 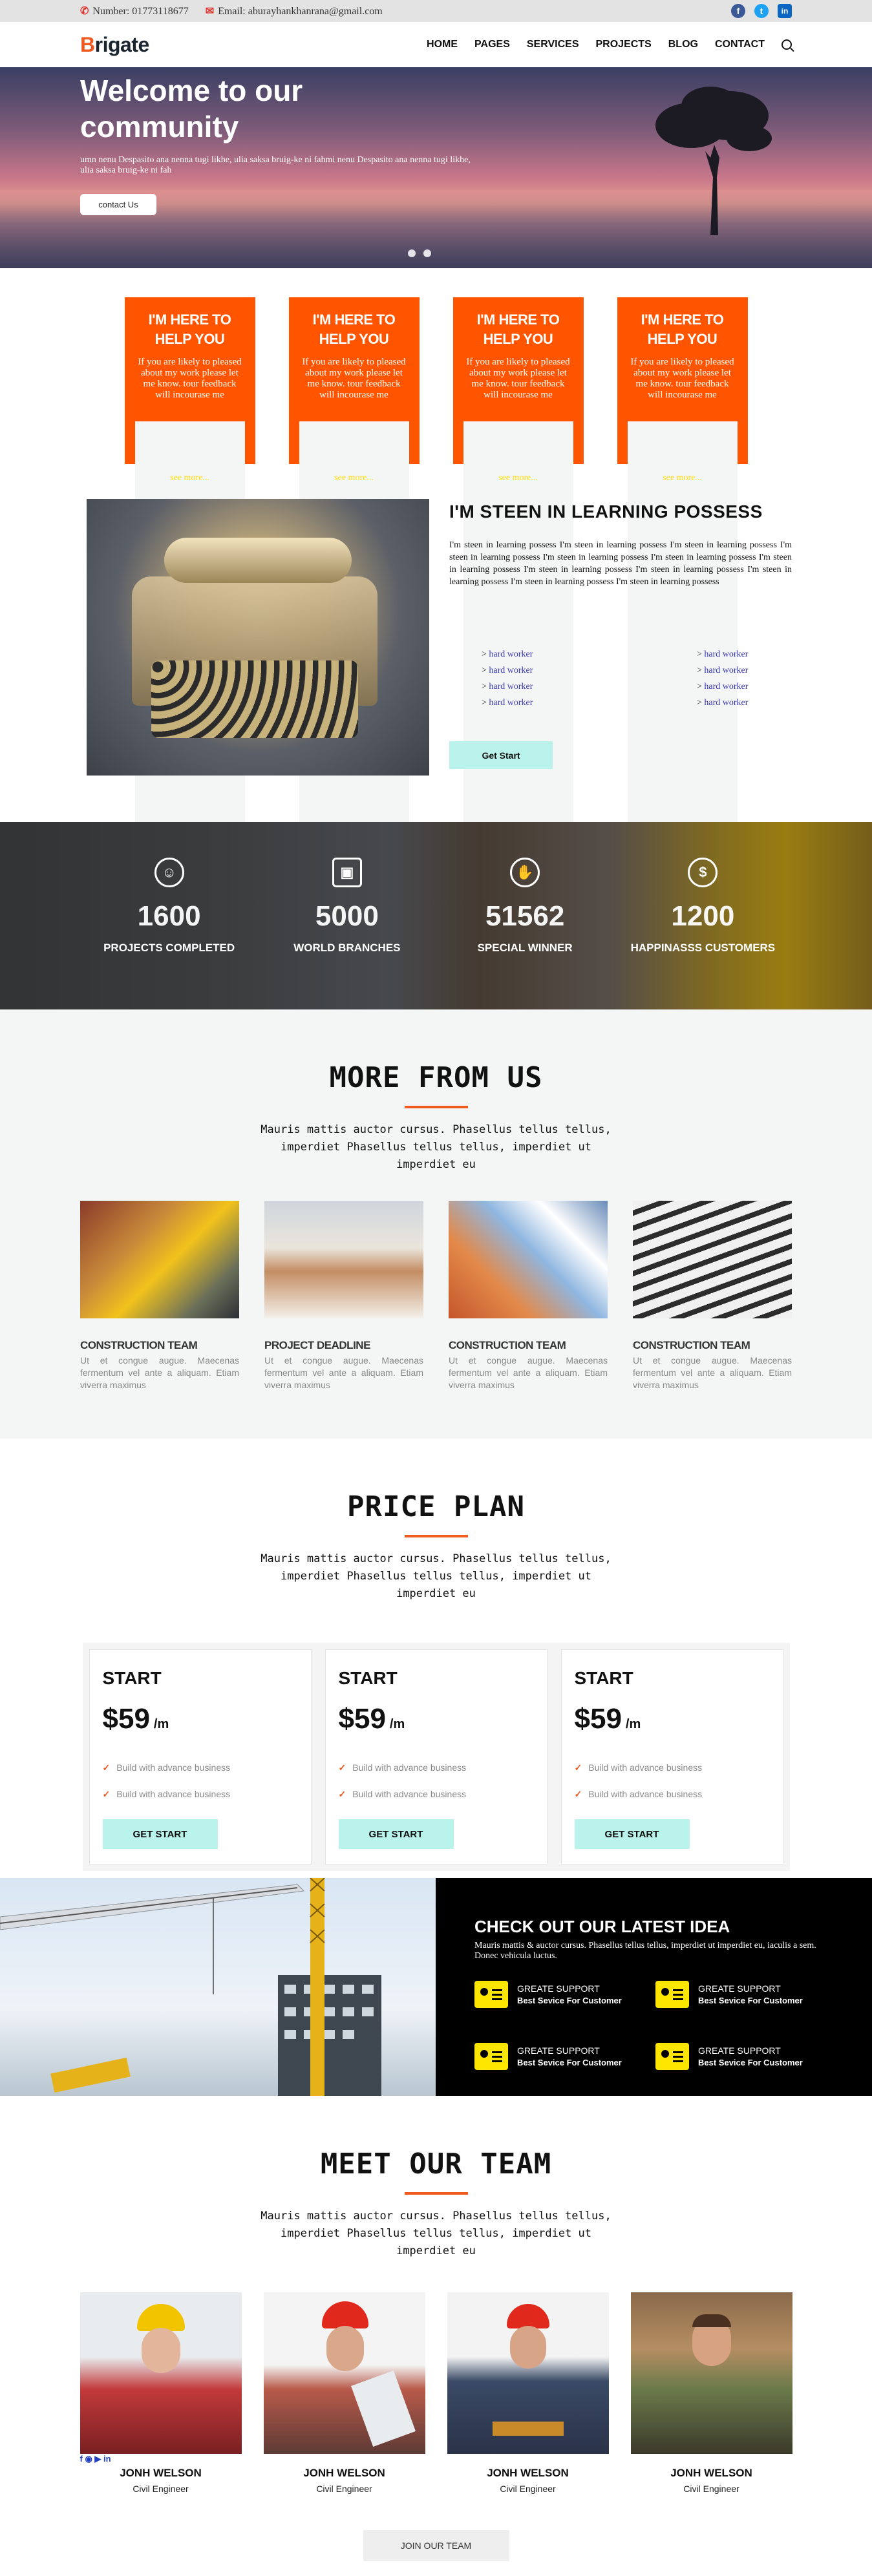 What do you see at coordinates (84, 11) in the screenshot?
I see `phone-icon: ✆` at bounding box center [84, 11].